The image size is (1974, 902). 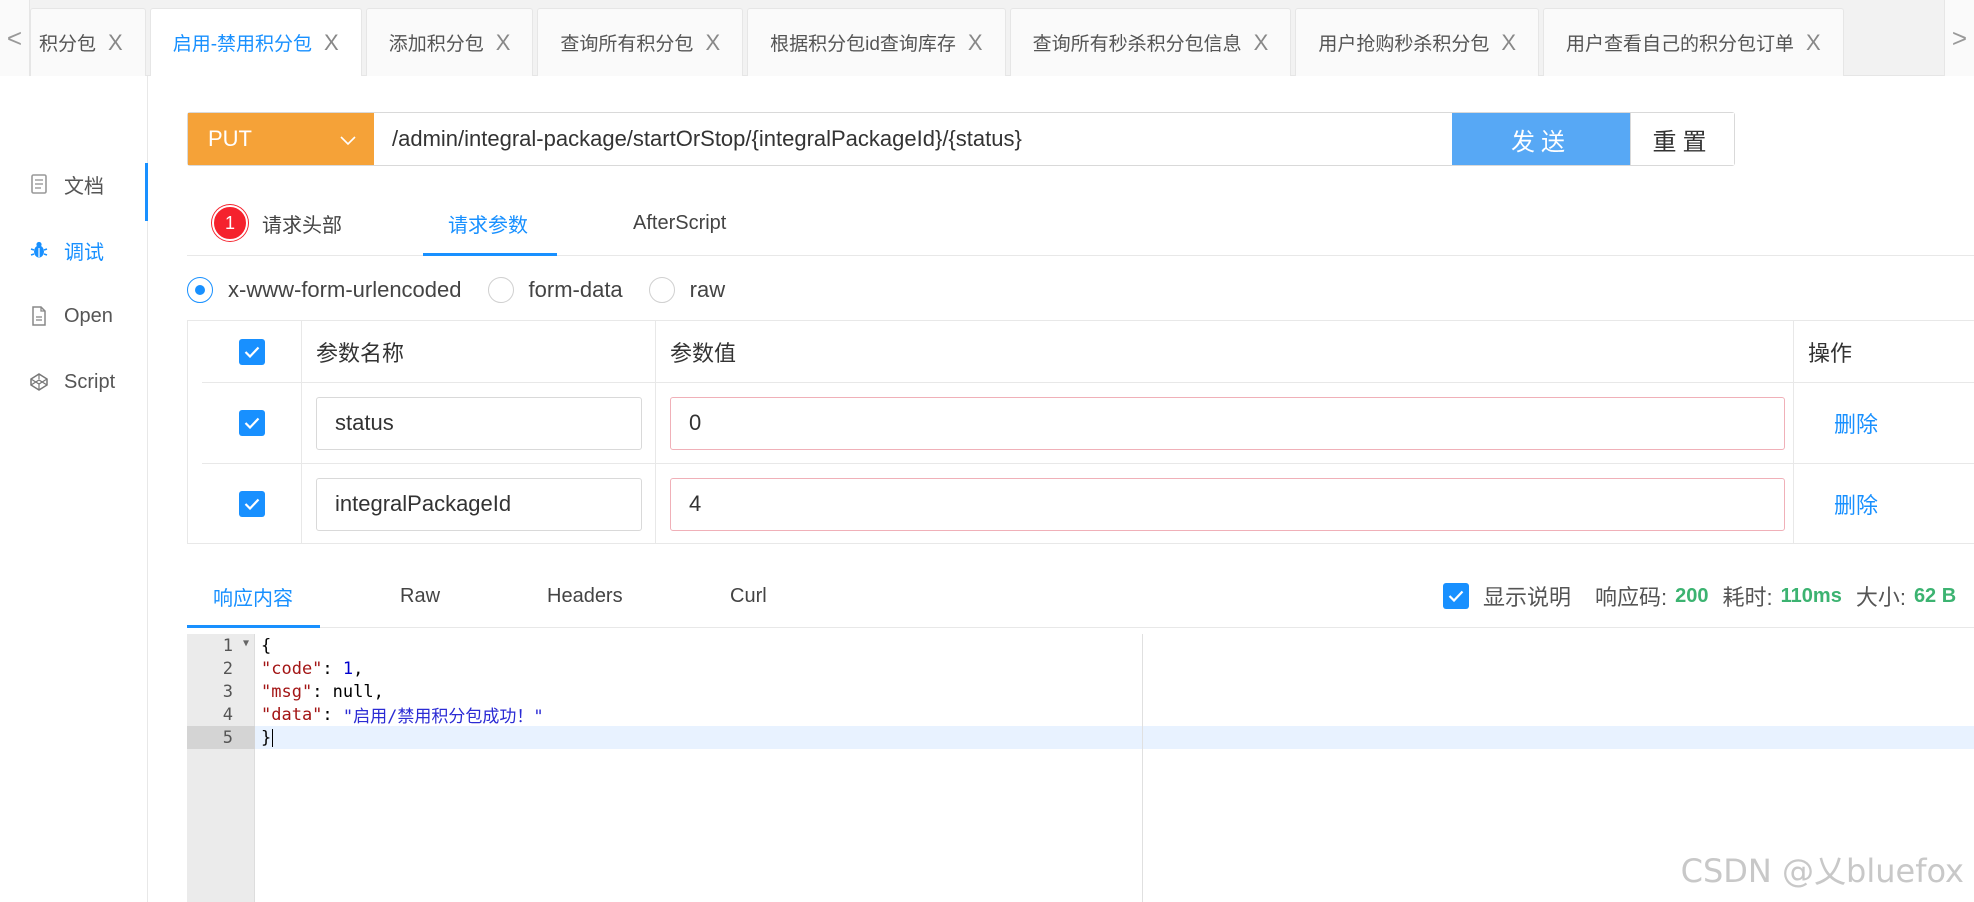 I want to click on headers-count-badge: 1, so click(x=230, y=223).